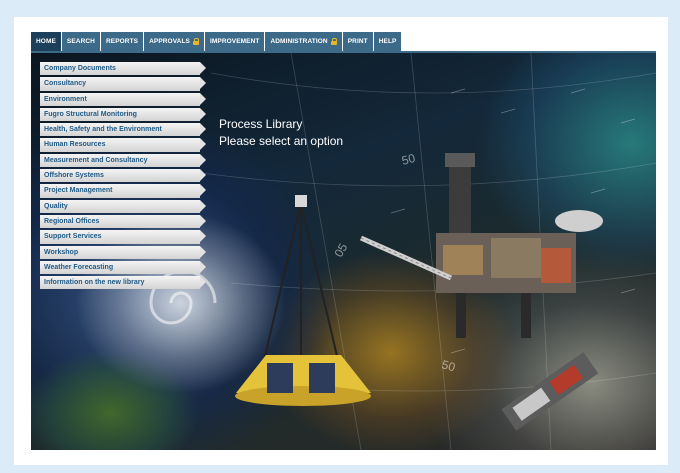 This screenshot has width=680, height=473. I want to click on menu-item-workshop: Workshop, so click(123, 252).